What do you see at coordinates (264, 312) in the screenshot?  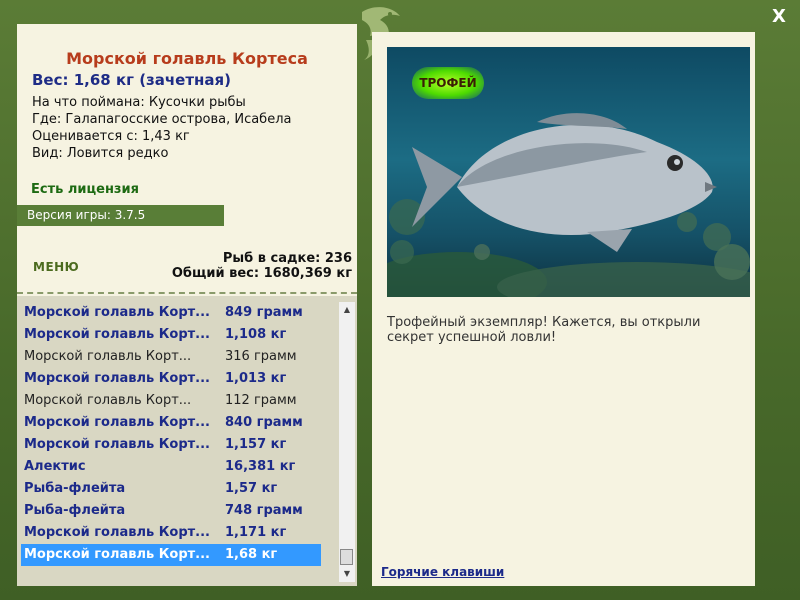 I see `catch-row-weight: 849 грамм` at bounding box center [264, 312].